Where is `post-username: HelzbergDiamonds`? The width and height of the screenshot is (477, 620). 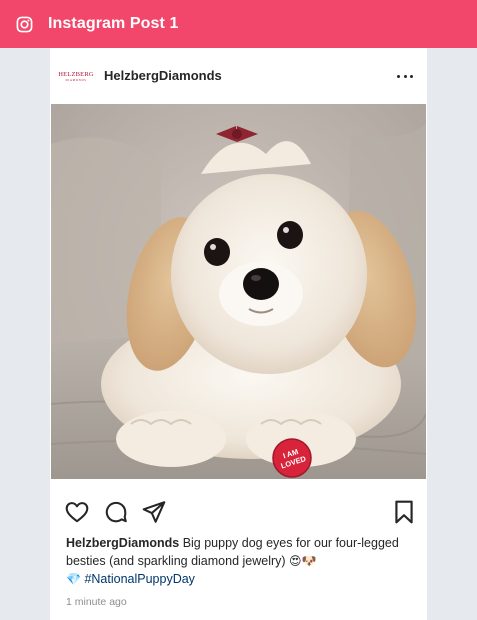
post-username: HelzbergDiamonds is located at coordinates (163, 75).